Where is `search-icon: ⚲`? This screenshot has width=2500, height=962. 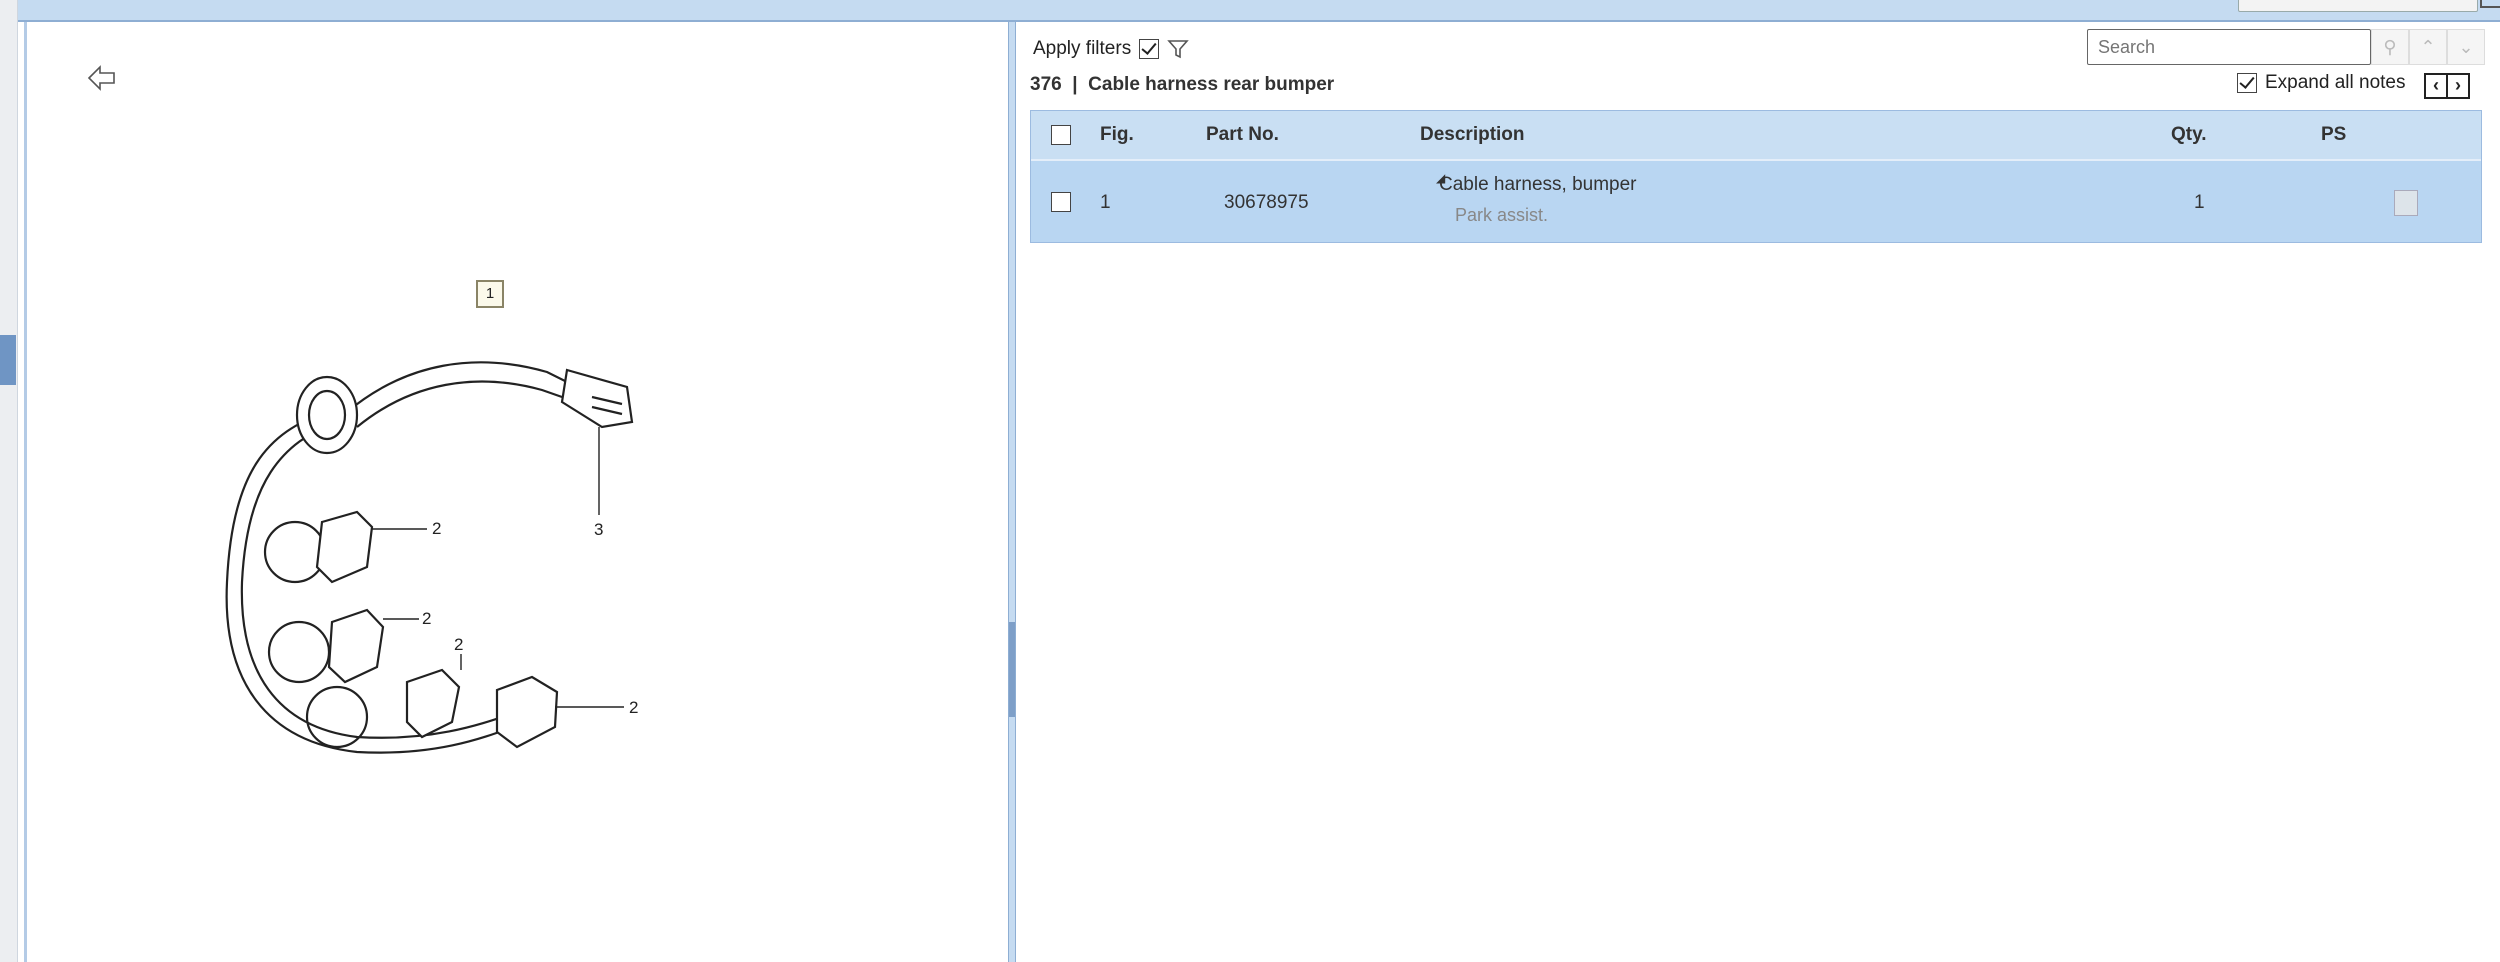
search-icon: ⚲ is located at coordinates (2390, 47).